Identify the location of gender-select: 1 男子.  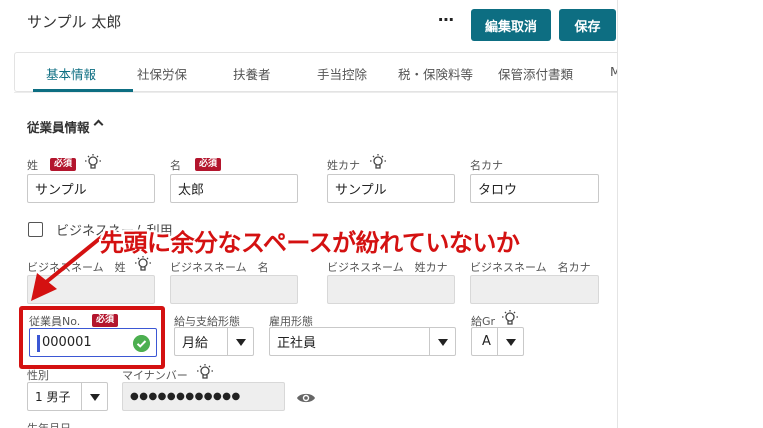
(67, 396).